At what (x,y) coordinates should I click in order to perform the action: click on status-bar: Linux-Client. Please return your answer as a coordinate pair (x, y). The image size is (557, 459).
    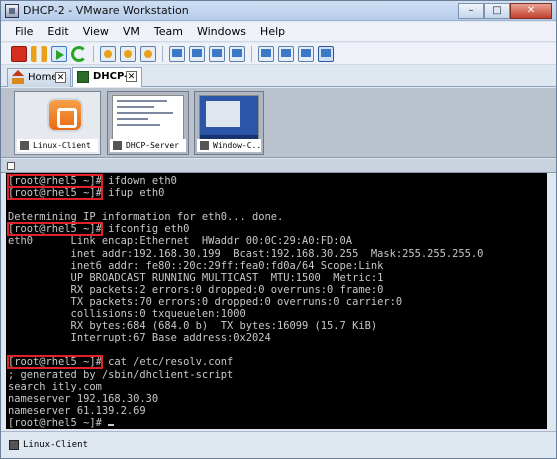
    Looking at the image, I should click on (278, 444).